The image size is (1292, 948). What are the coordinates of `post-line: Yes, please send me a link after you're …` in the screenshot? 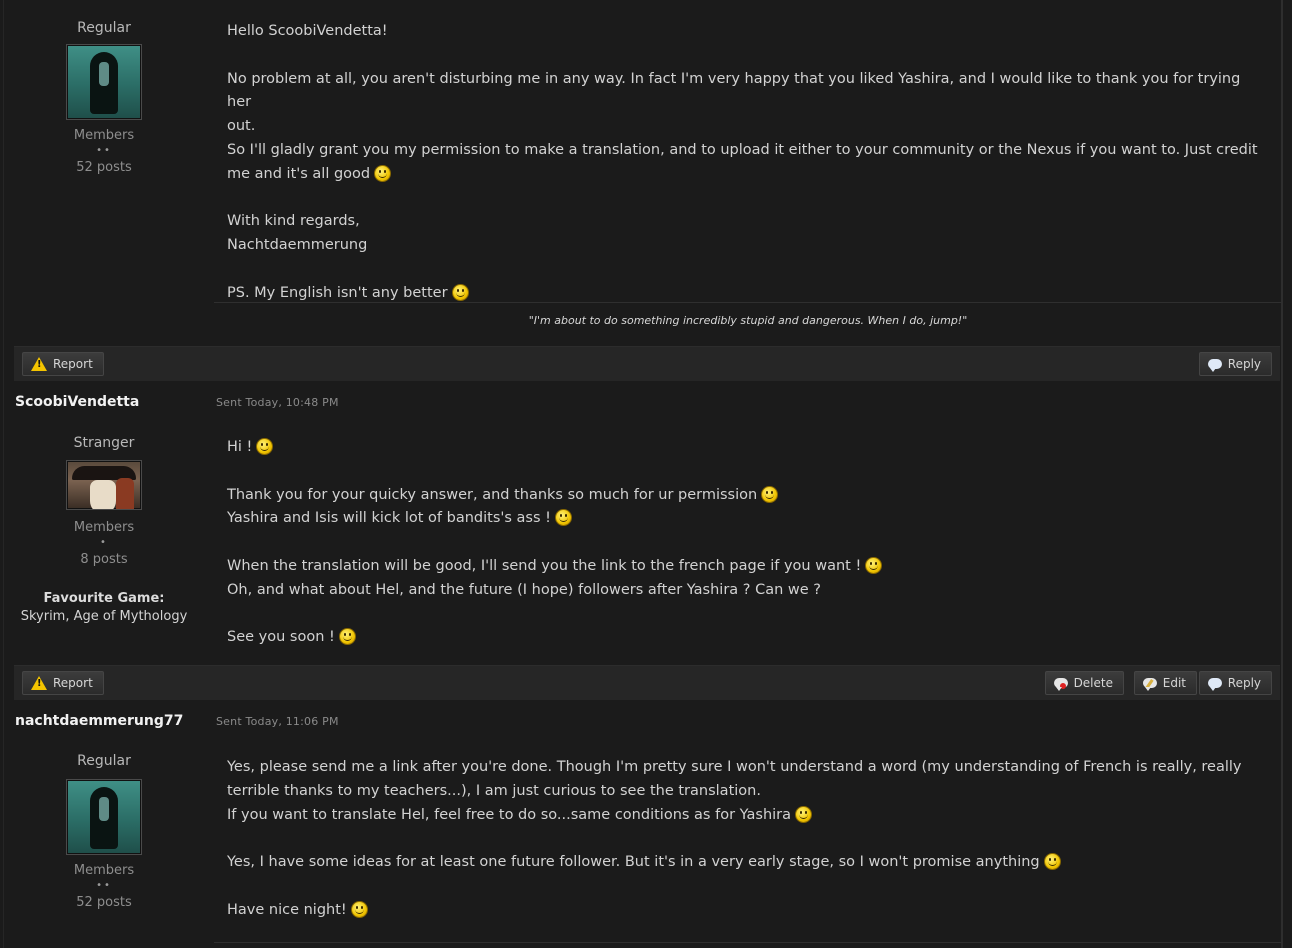 It's located at (734, 767).